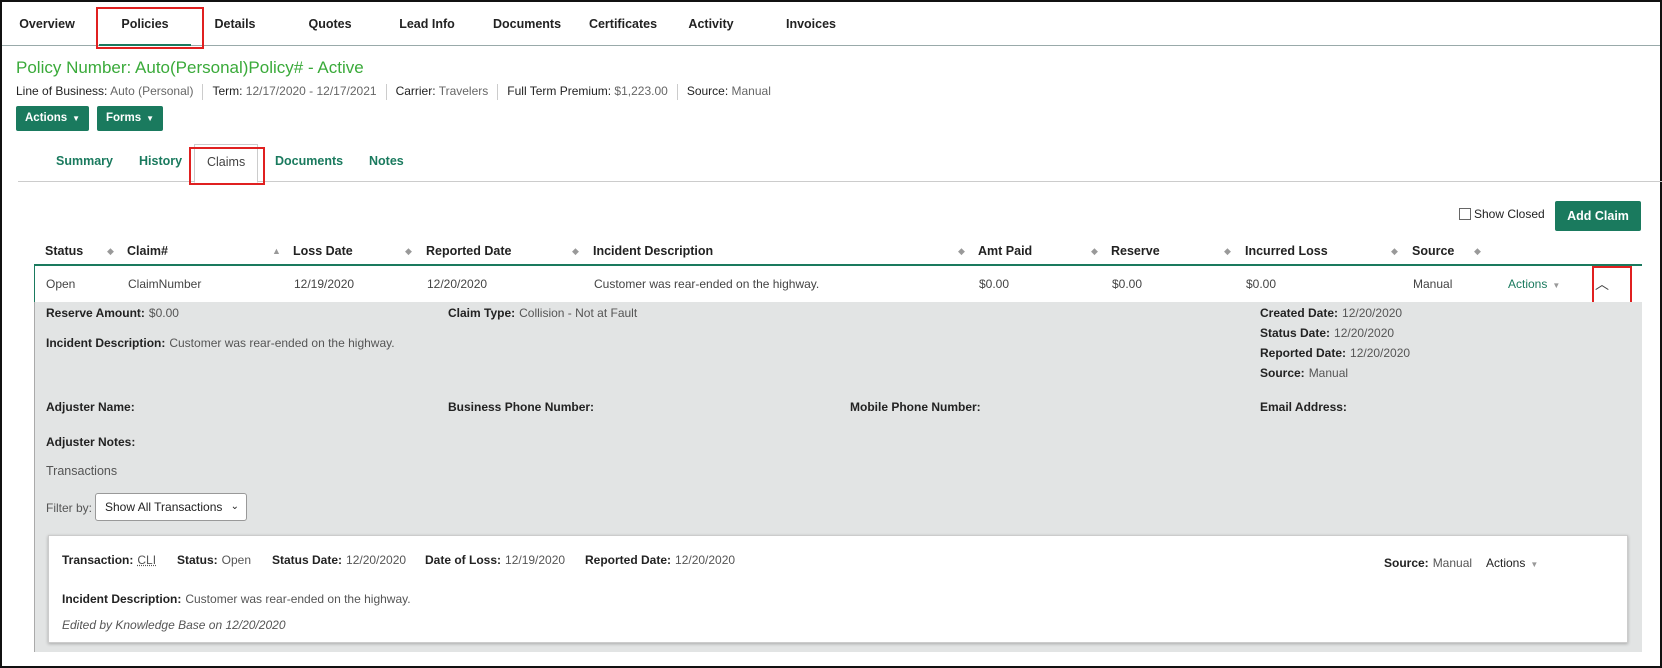 The image size is (1662, 668). Describe the element at coordinates (1303, 353) in the screenshot. I see `reported-date-label: Reported Date:` at that location.